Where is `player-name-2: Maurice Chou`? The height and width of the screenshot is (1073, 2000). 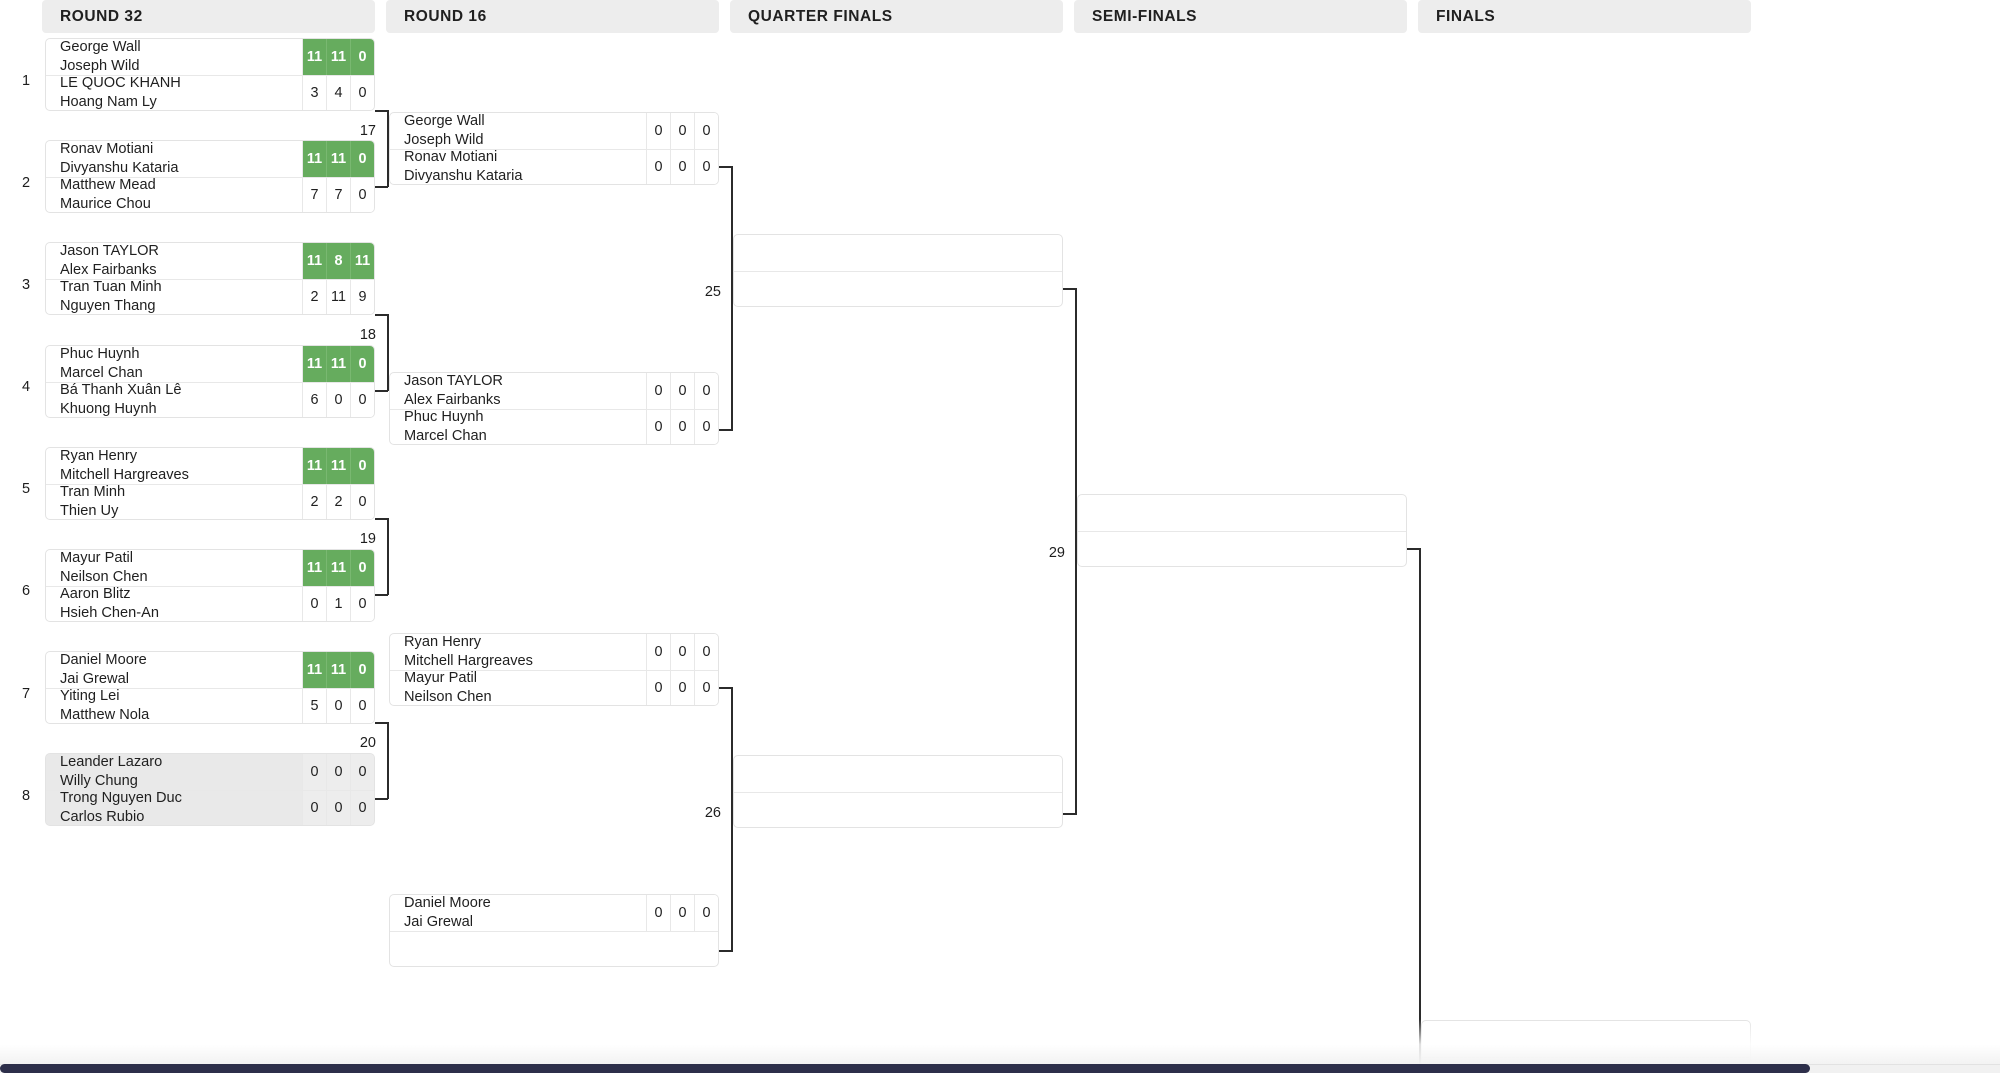
player-name-2: Maurice Chou is located at coordinates (105, 203).